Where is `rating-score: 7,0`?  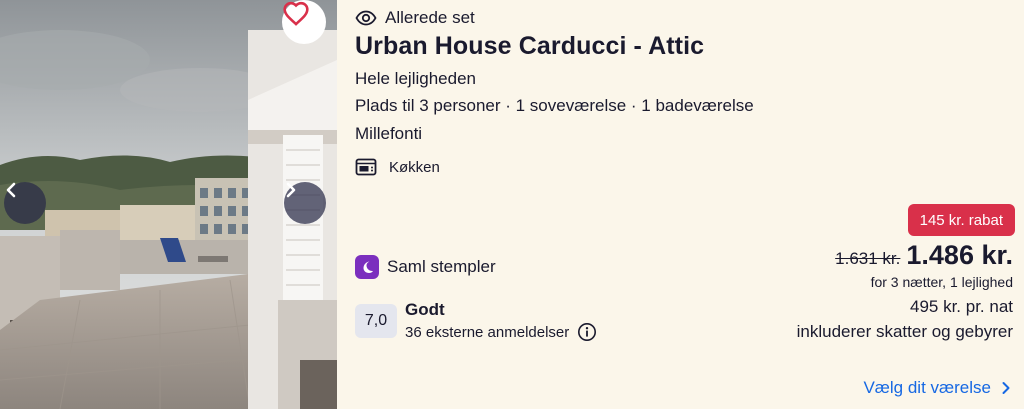
rating-score: 7,0 is located at coordinates (376, 321).